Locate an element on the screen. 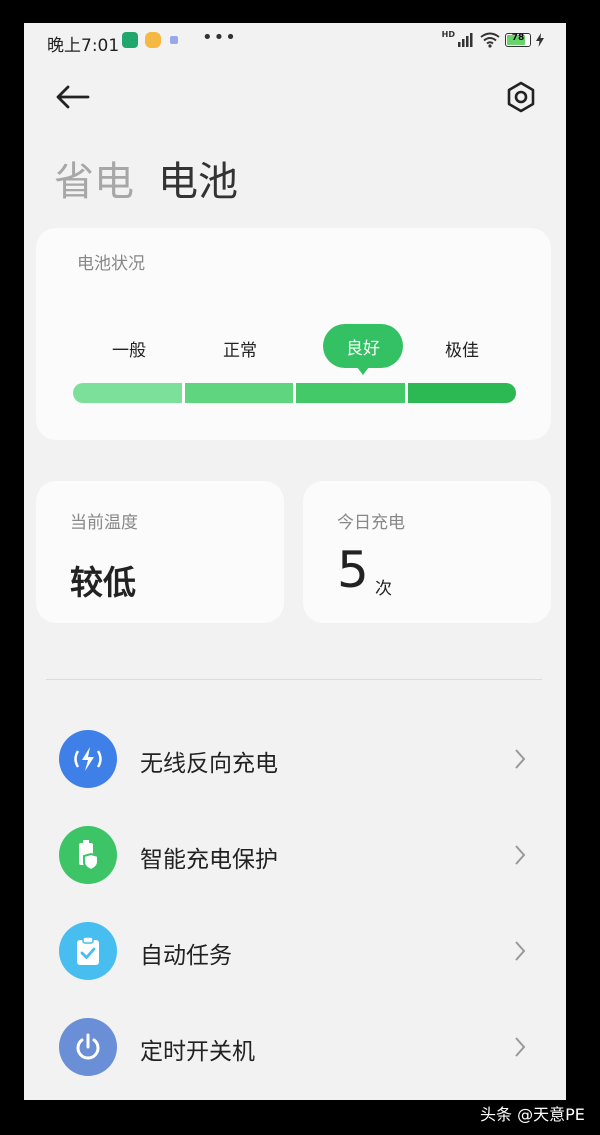  menu-item-smart-charging-protection: 智能充电保护 is located at coordinates (295, 855).